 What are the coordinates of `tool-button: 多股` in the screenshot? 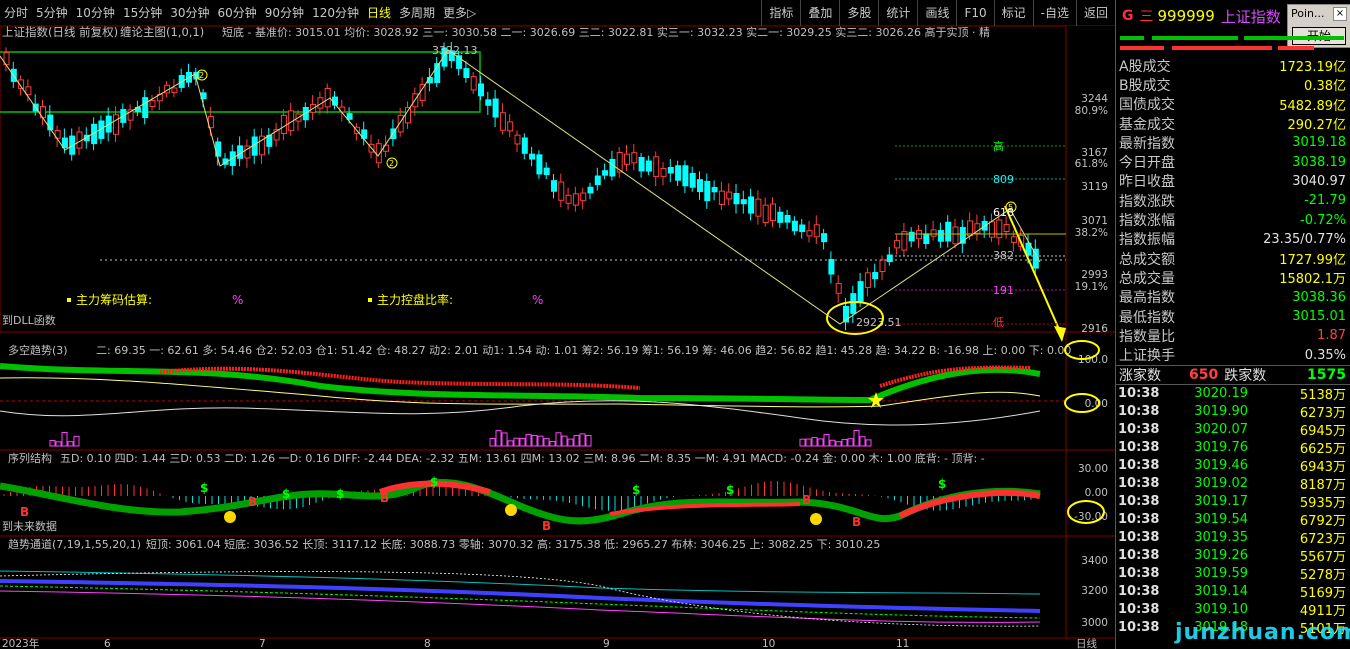 It's located at (858, 13).